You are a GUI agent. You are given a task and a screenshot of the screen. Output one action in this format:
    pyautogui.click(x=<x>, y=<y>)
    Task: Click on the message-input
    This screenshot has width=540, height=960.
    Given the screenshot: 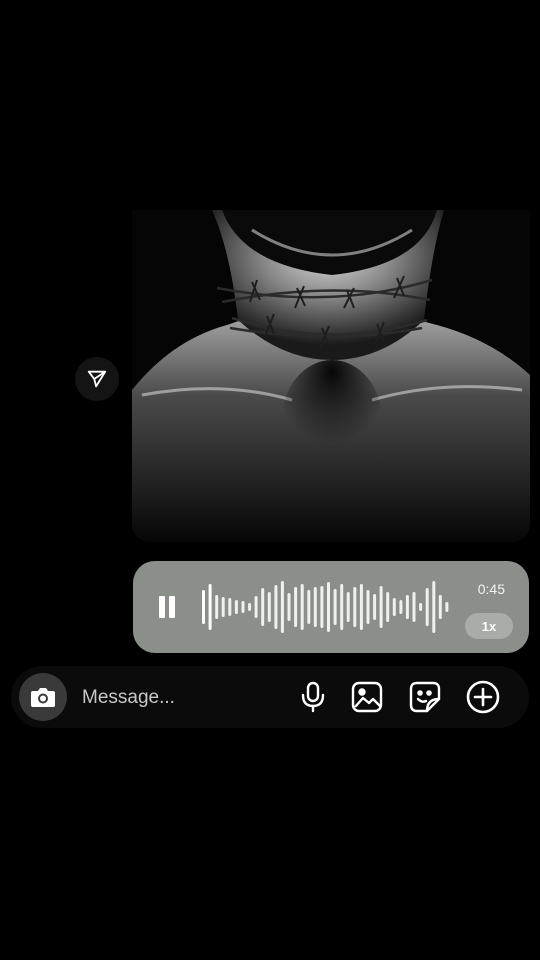 What is the action you would take?
    pyautogui.click(x=182, y=698)
    